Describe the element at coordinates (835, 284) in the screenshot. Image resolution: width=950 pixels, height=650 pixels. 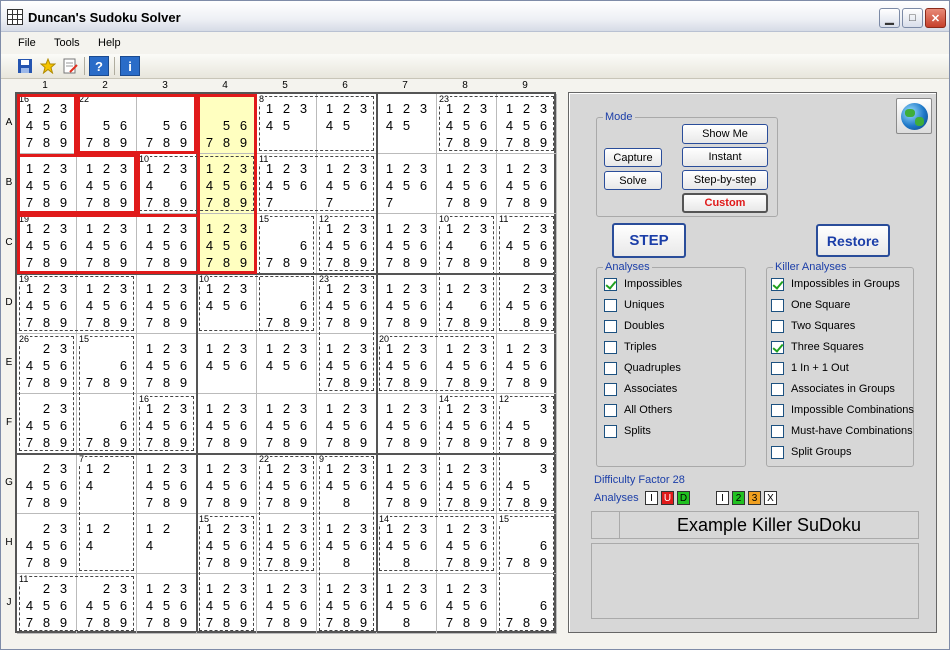
I see `killer-analysis-checkbox: Impossibles in Groups` at that location.